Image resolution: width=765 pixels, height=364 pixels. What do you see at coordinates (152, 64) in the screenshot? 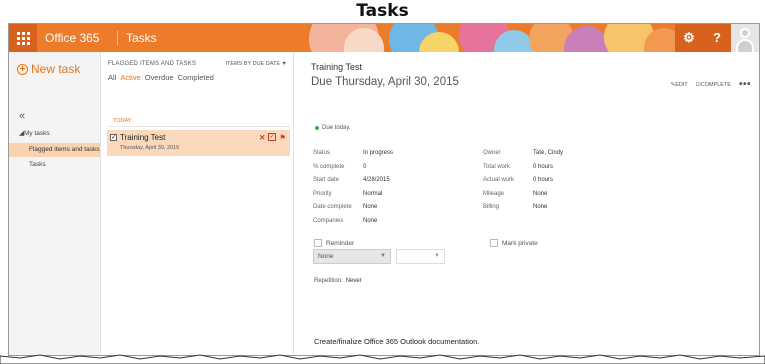
I see `list-header: FLAGGED ITEMS AND TASKS` at bounding box center [152, 64].